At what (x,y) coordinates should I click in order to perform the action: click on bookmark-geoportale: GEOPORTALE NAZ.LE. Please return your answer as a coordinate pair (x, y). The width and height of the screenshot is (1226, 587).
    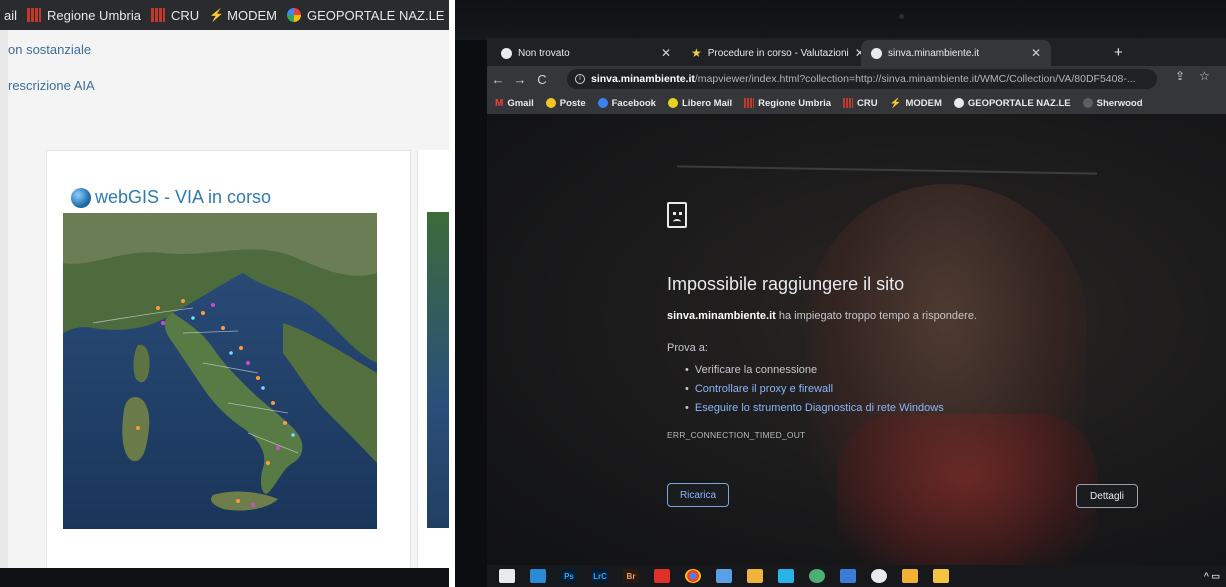
    Looking at the image, I should click on (1012, 103).